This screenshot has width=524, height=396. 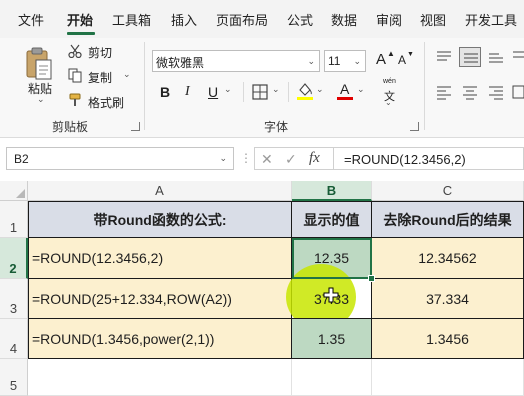 What do you see at coordinates (260, 93) in the screenshot?
I see `borders-icon` at bounding box center [260, 93].